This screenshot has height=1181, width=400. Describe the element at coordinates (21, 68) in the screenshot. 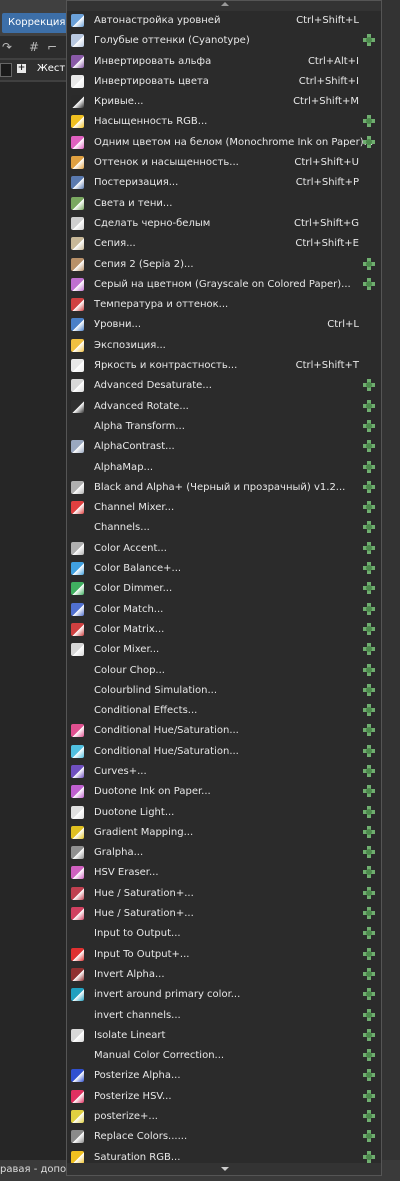

I see `add-icon: +` at that location.